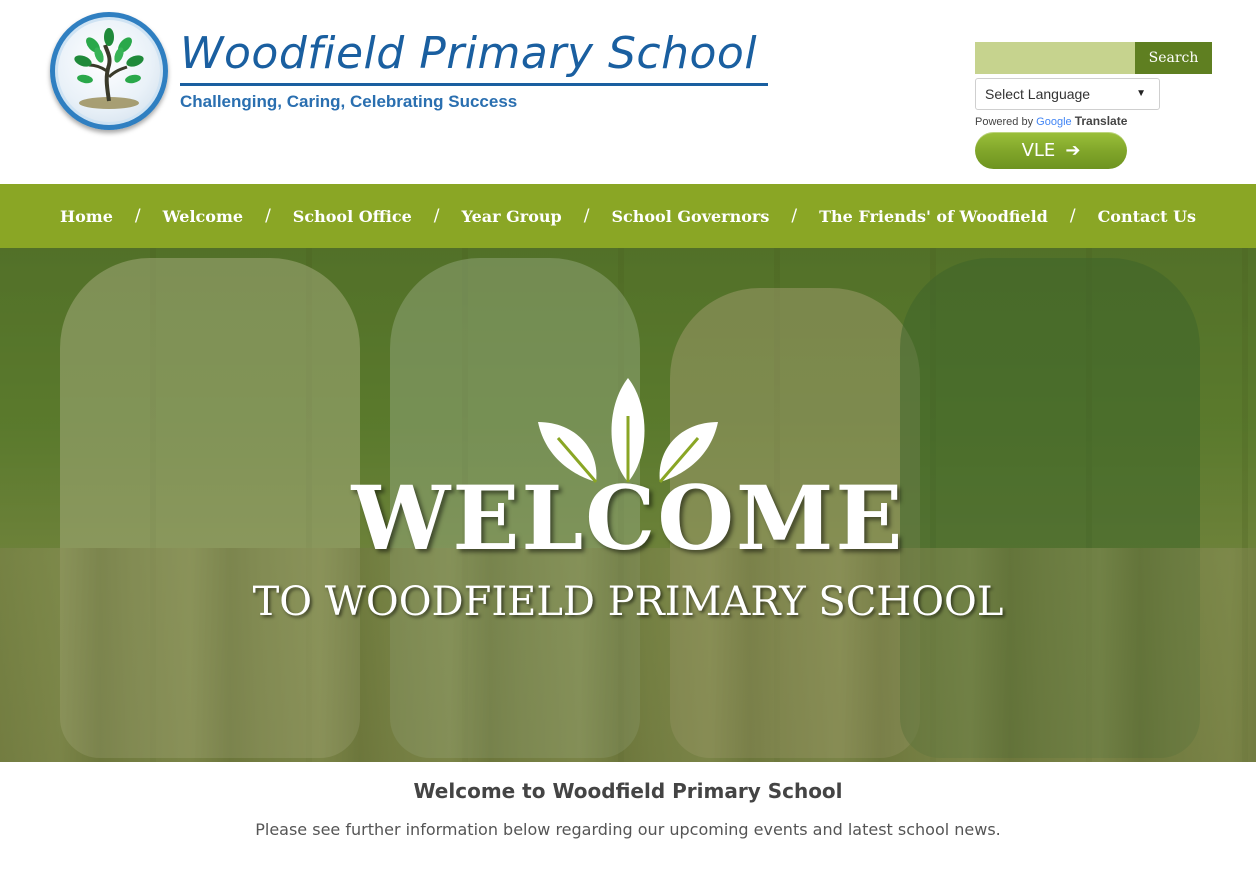  I want to click on nav-item: / Year Group, so click(487, 216).